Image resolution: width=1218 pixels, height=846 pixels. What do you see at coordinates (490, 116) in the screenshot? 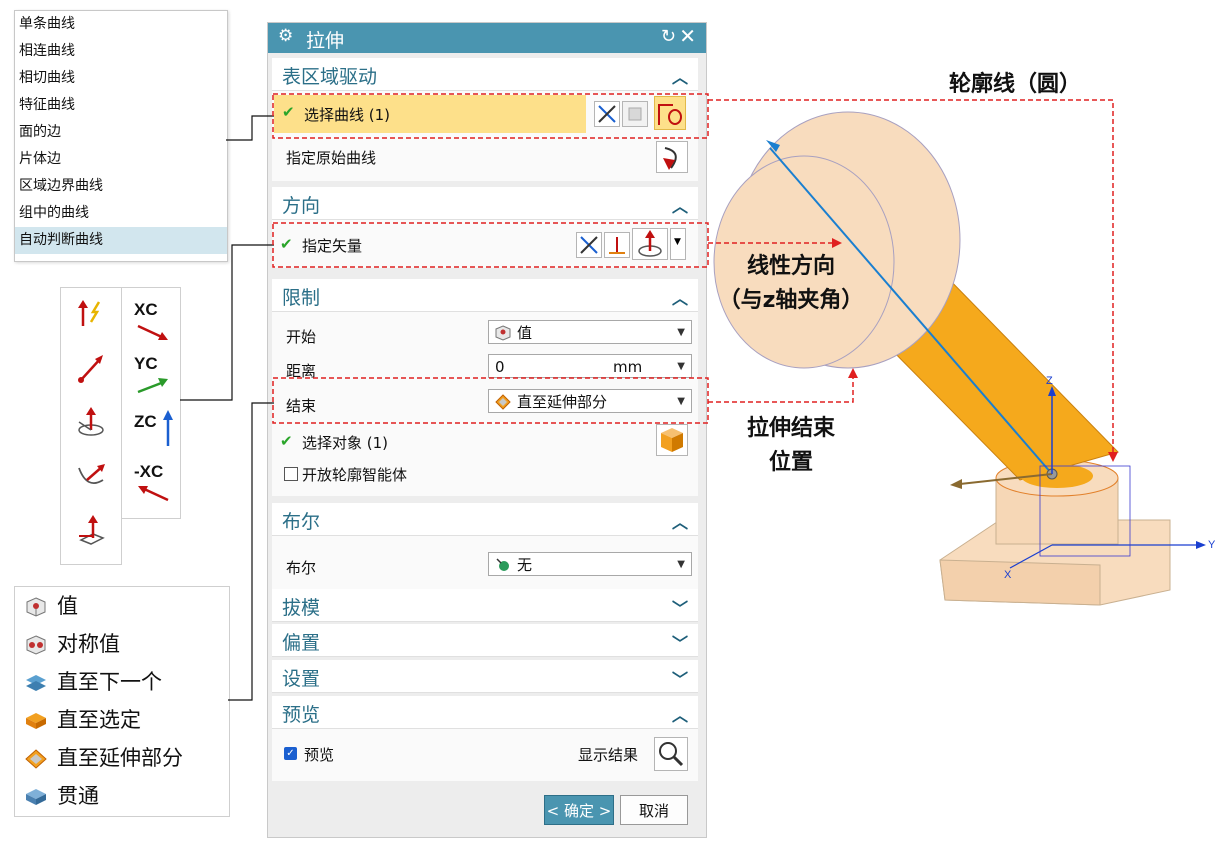
I see `select-curve-highlight` at bounding box center [490, 116].